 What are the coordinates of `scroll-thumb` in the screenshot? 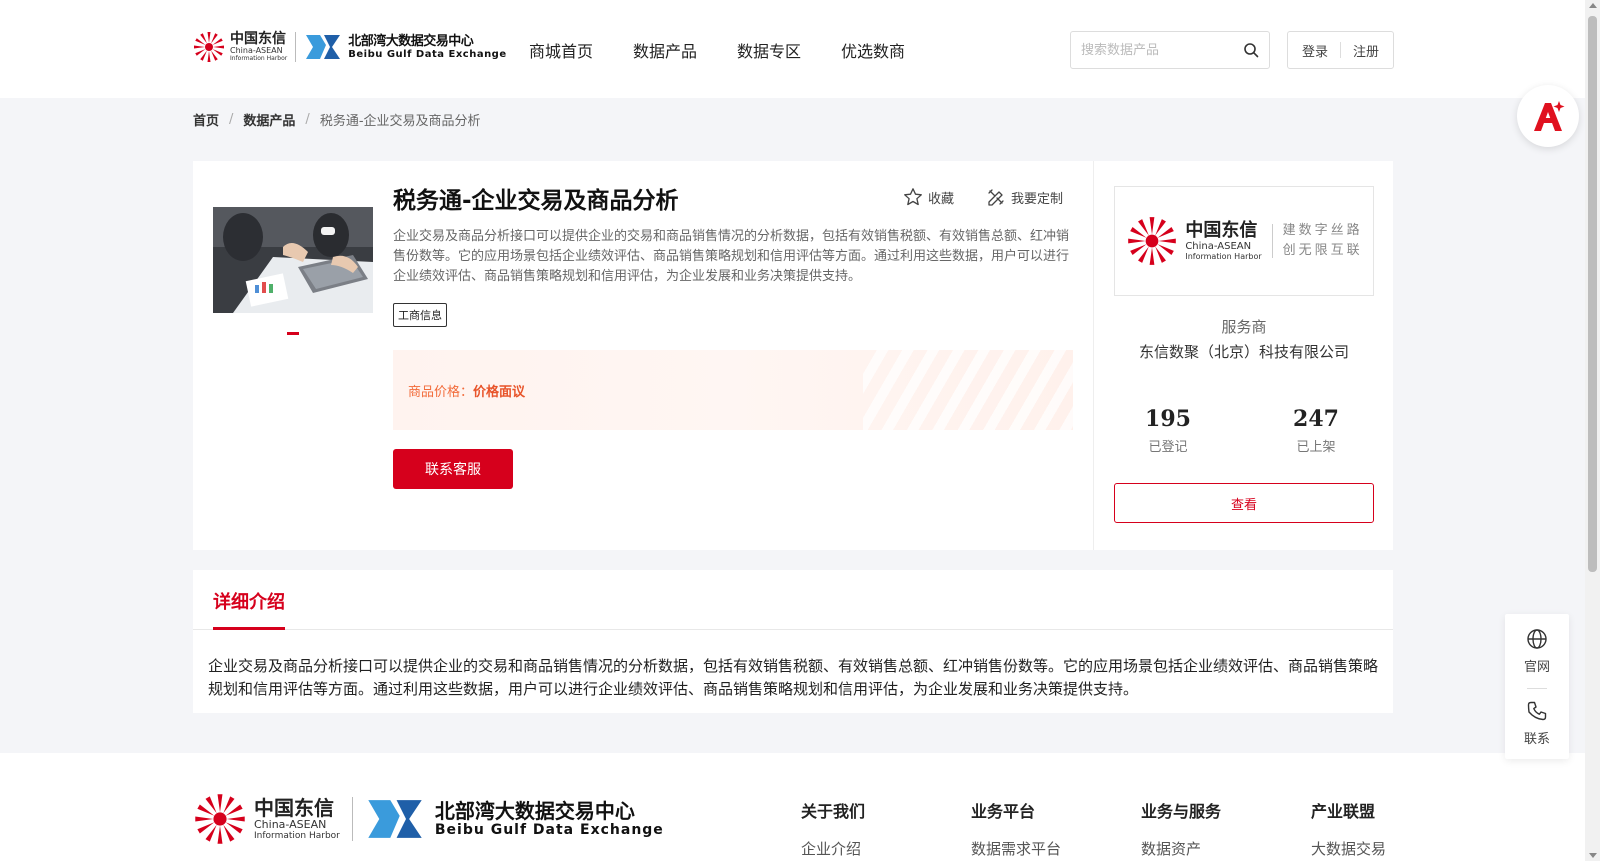 It's located at (1592, 294).